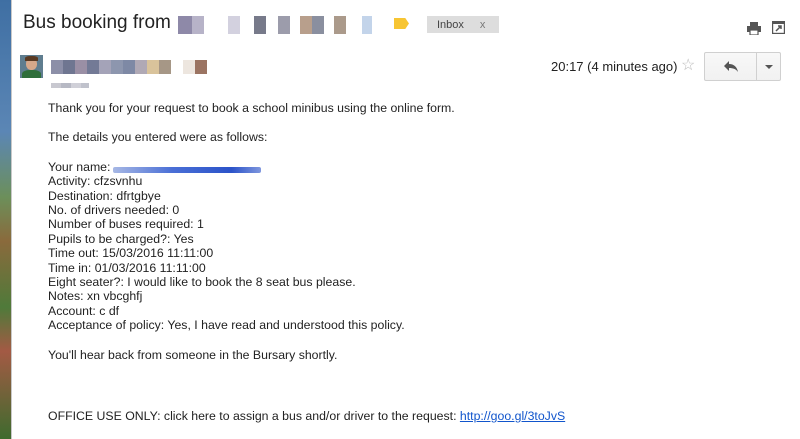 The height and width of the screenshot is (439, 800). Describe the element at coordinates (401, 23) in the screenshot. I see `label-icon` at that location.